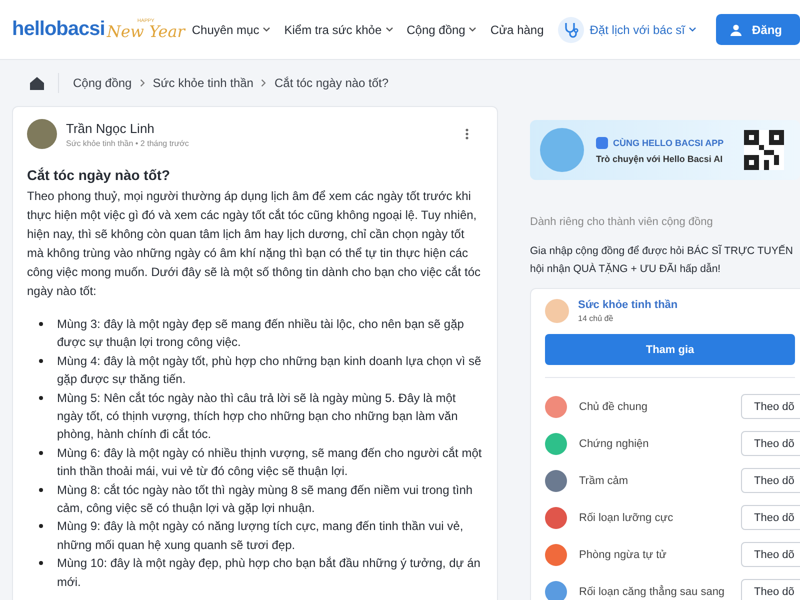 The width and height of the screenshot is (800, 600). What do you see at coordinates (467, 134) in the screenshot?
I see `more-options-icon` at bounding box center [467, 134].